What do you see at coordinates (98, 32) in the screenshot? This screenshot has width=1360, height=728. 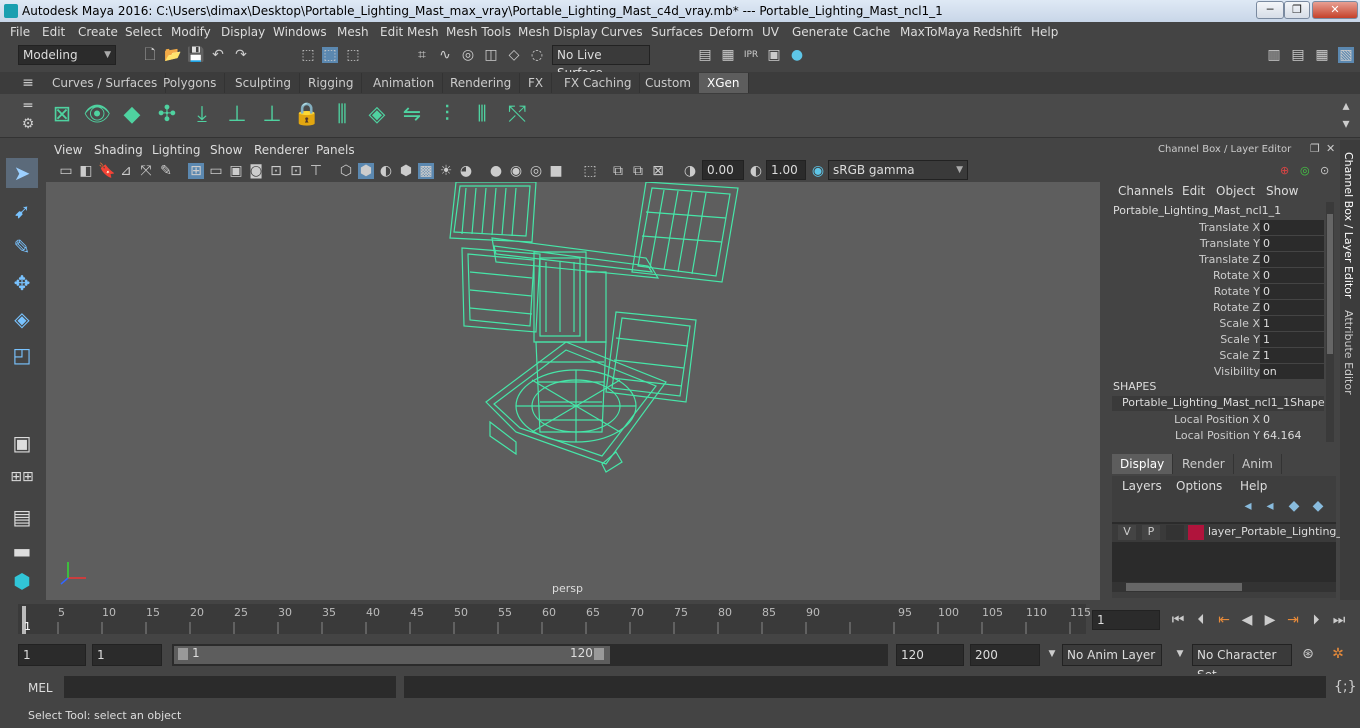 I see `menu-create: Create` at bounding box center [98, 32].